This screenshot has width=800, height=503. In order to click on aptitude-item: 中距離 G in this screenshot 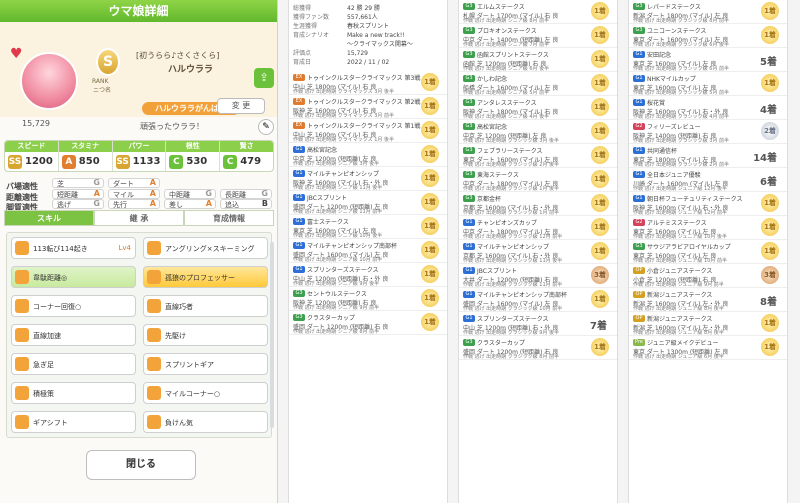, I will do `click(190, 193)`.